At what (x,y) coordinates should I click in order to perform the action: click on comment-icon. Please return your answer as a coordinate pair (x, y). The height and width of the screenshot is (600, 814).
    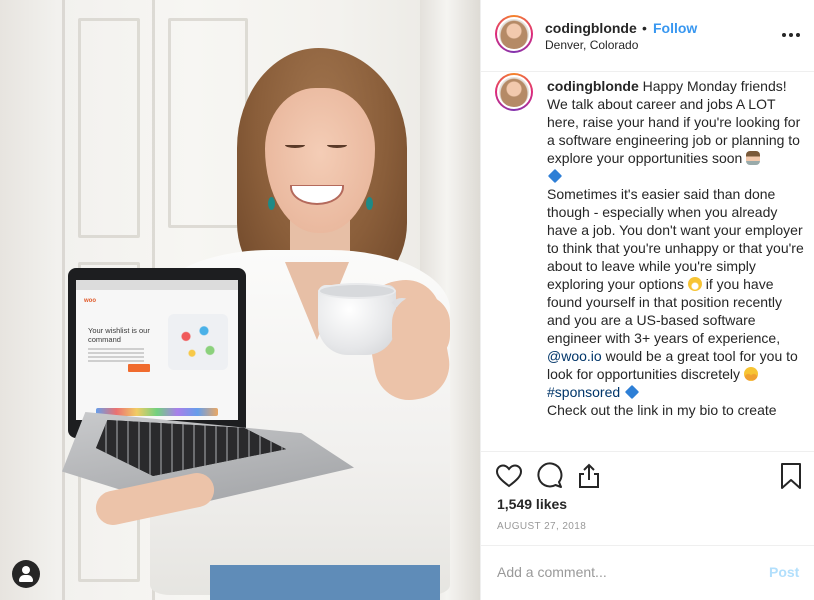
    Looking at the image, I should click on (549, 476).